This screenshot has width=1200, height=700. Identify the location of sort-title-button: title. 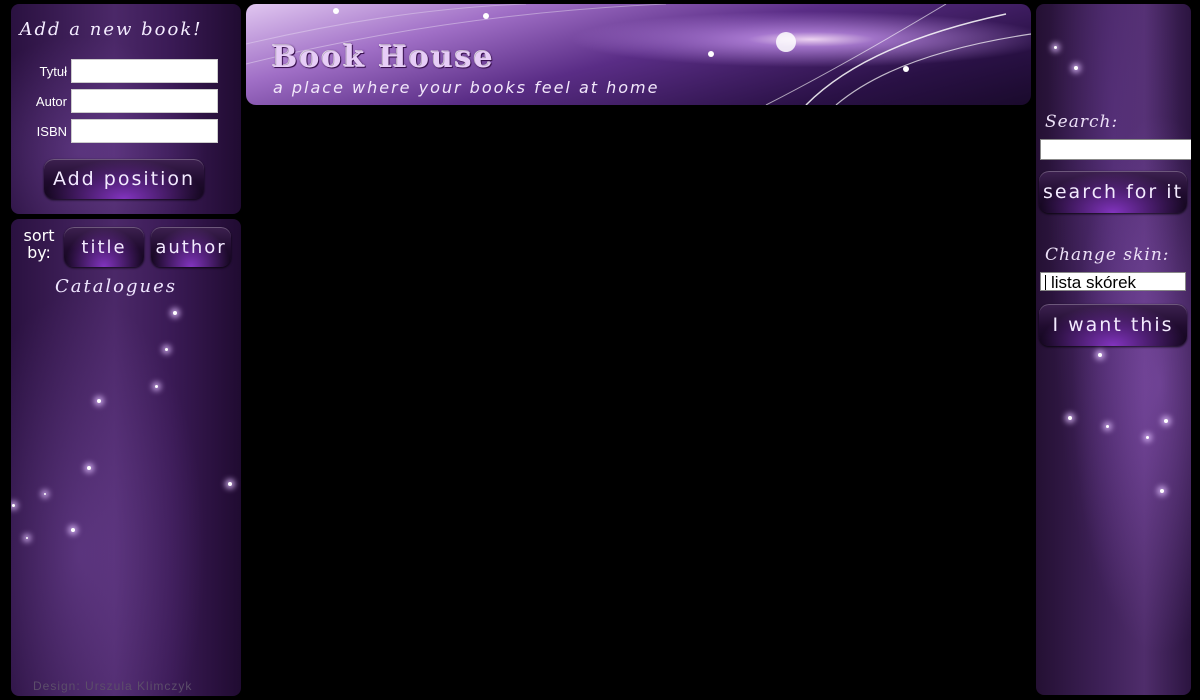
(104, 247).